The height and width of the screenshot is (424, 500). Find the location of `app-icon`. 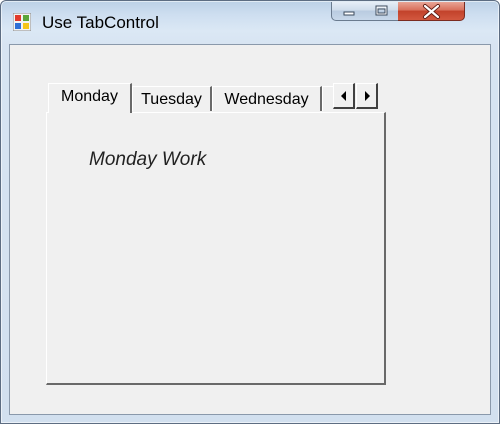

app-icon is located at coordinates (22, 22).